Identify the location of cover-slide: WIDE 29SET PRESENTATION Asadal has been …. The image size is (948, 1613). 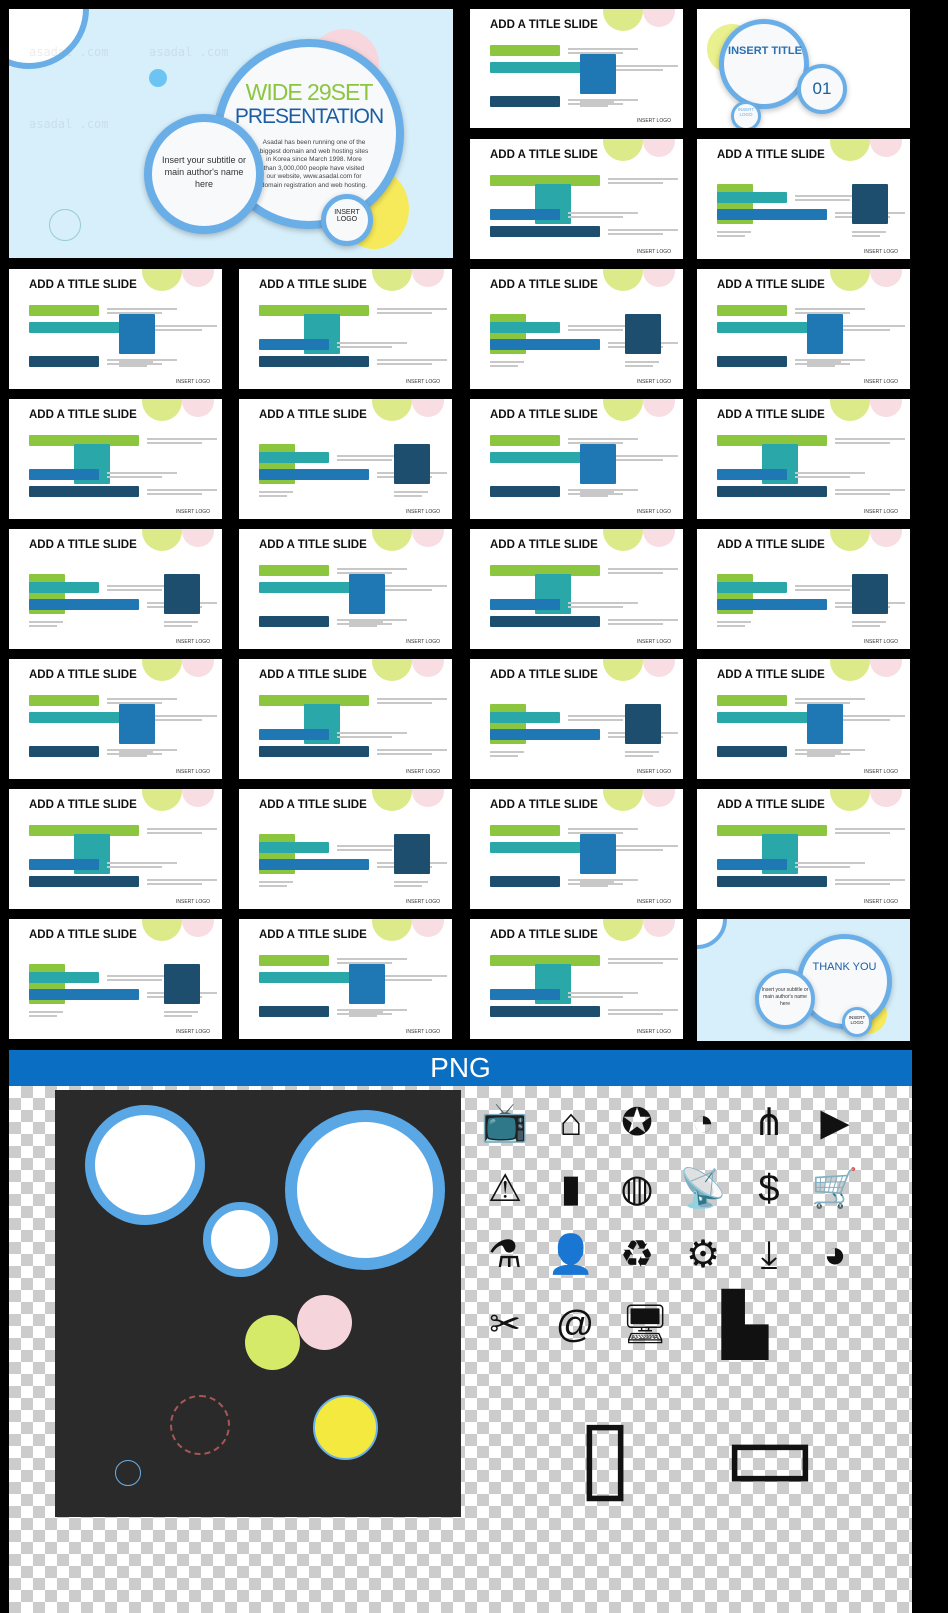
(231, 133).